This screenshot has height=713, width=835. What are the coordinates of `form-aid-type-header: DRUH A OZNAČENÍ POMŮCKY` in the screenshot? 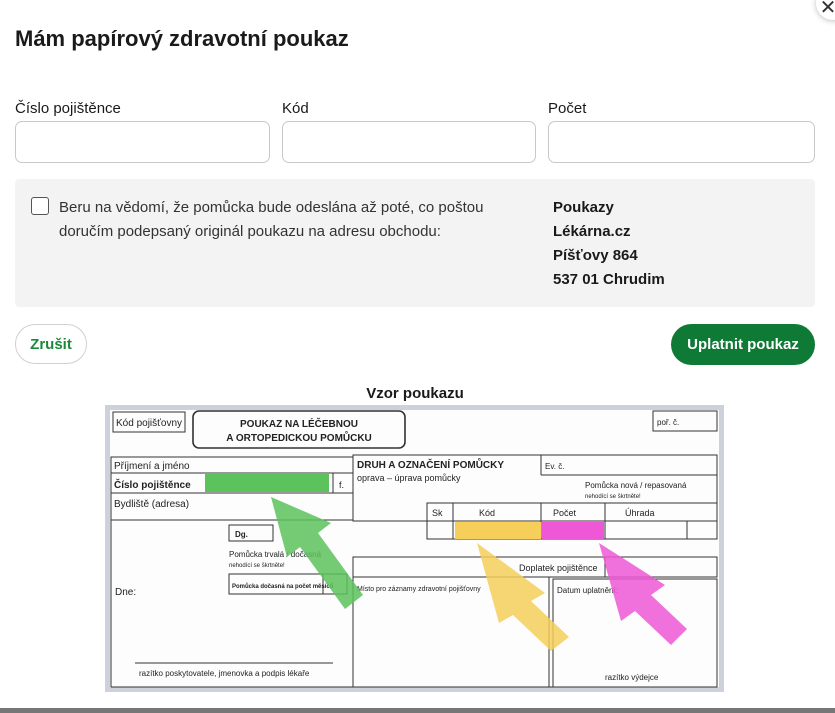 It's located at (430, 464).